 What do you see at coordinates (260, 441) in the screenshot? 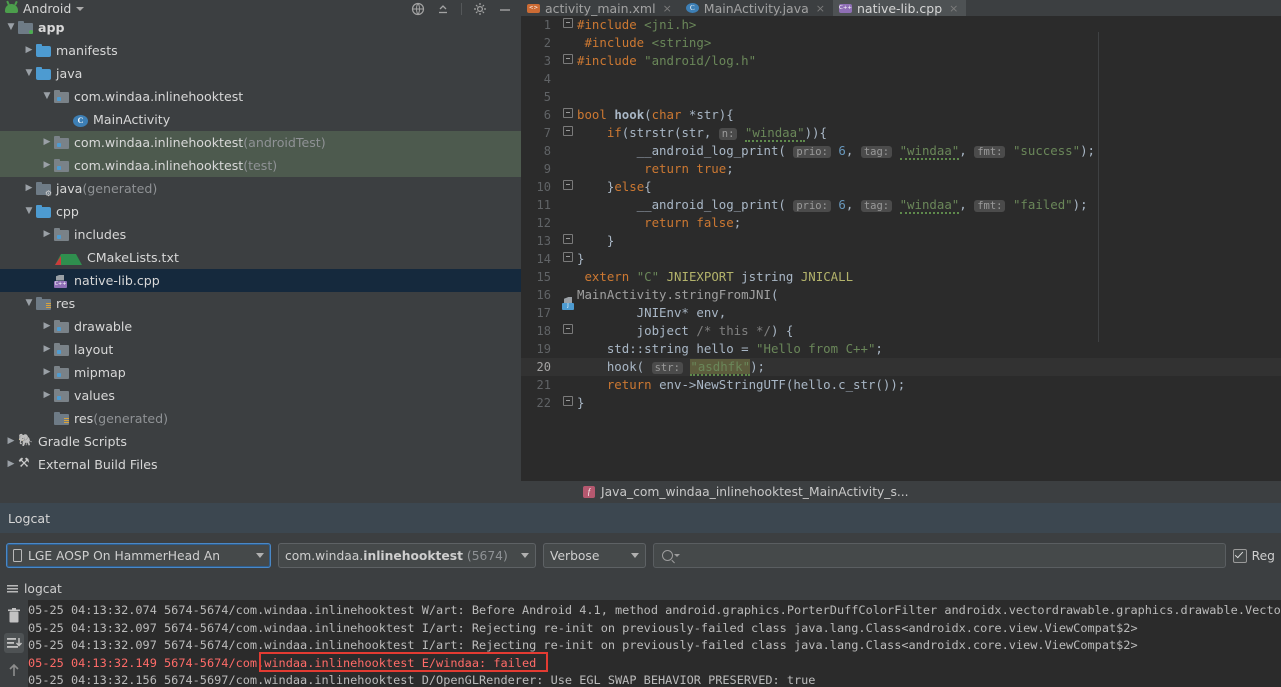
I see `tree-item-gradle-scripts: ▶ Gradle Scripts` at bounding box center [260, 441].